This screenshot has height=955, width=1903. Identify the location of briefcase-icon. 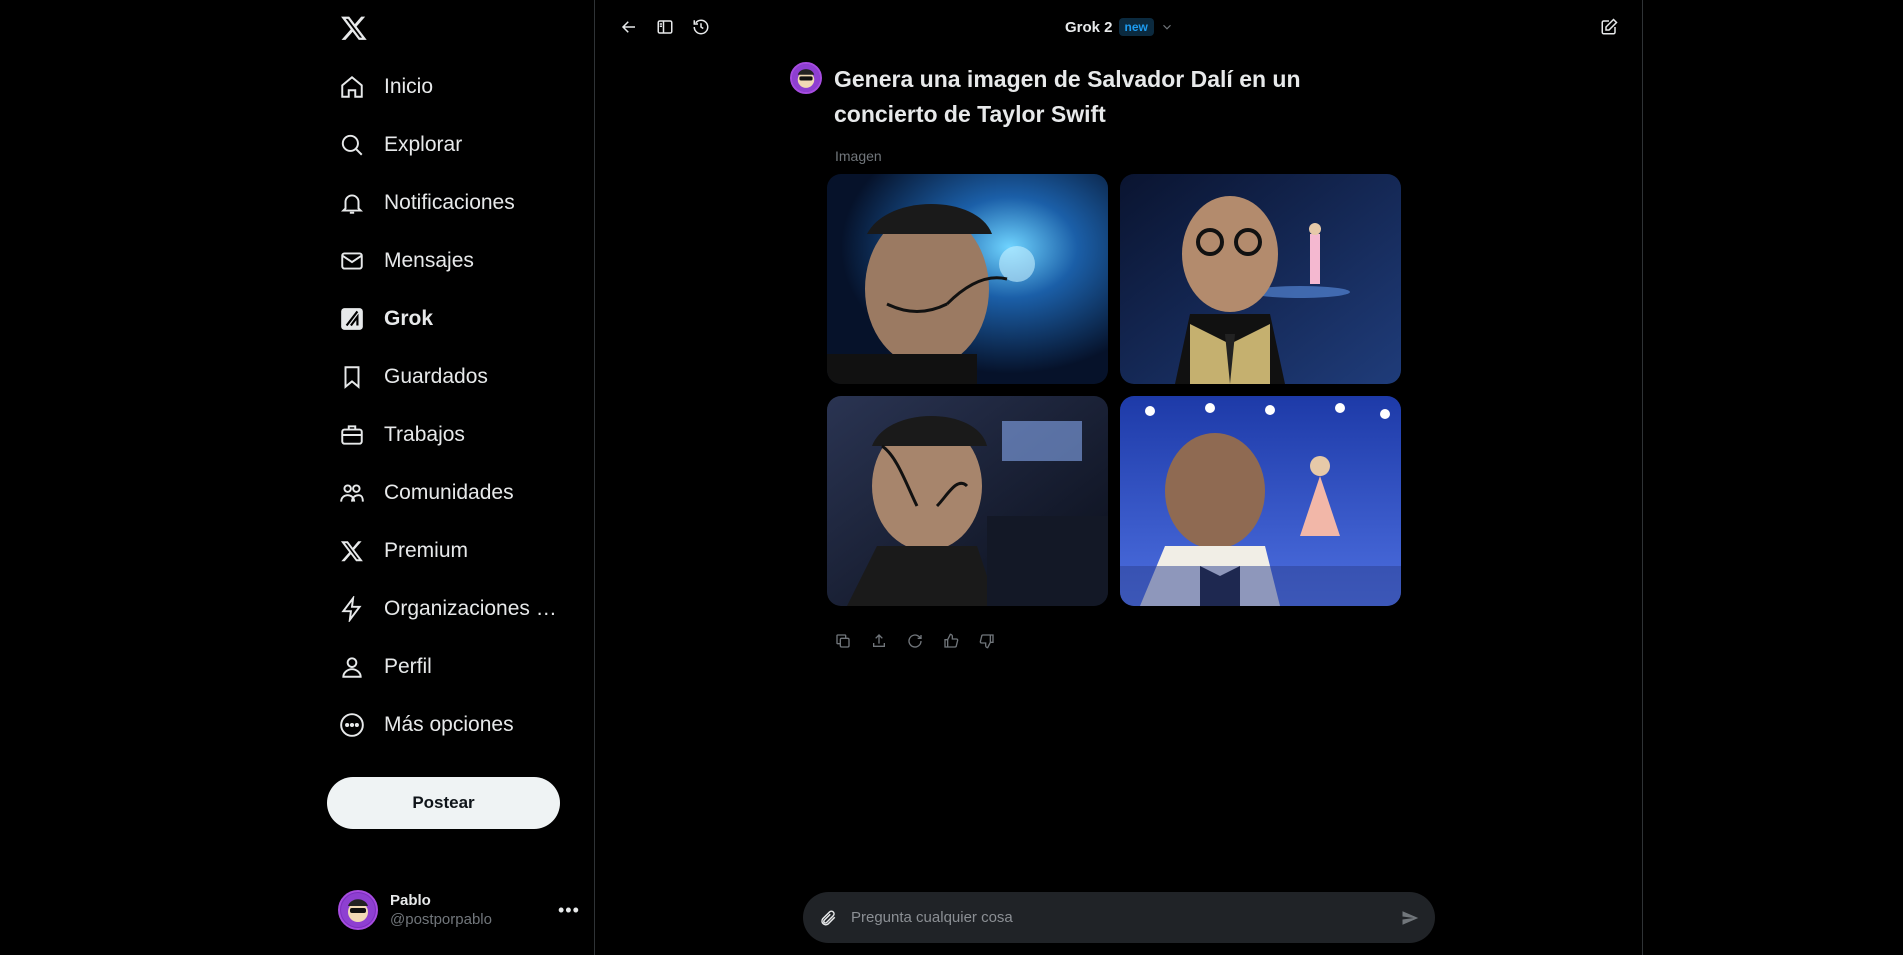
(352, 435).